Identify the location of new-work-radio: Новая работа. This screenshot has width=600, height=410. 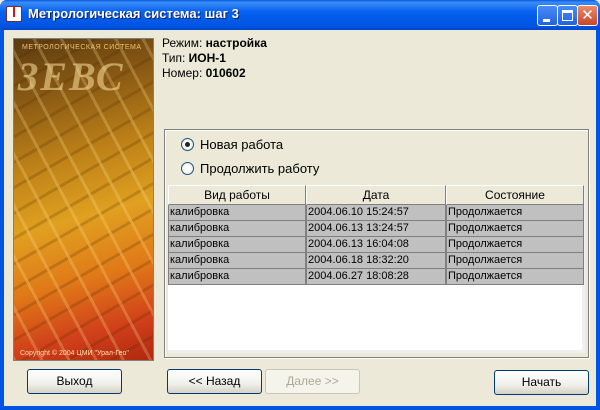
(281, 145).